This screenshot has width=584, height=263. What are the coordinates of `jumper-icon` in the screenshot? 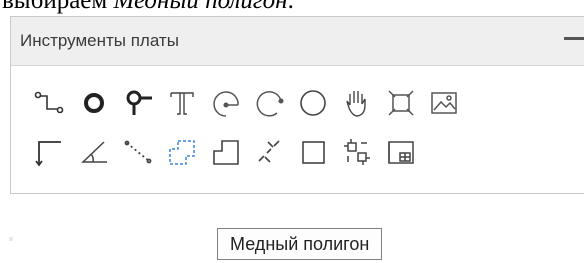 It's located at (269, 151).